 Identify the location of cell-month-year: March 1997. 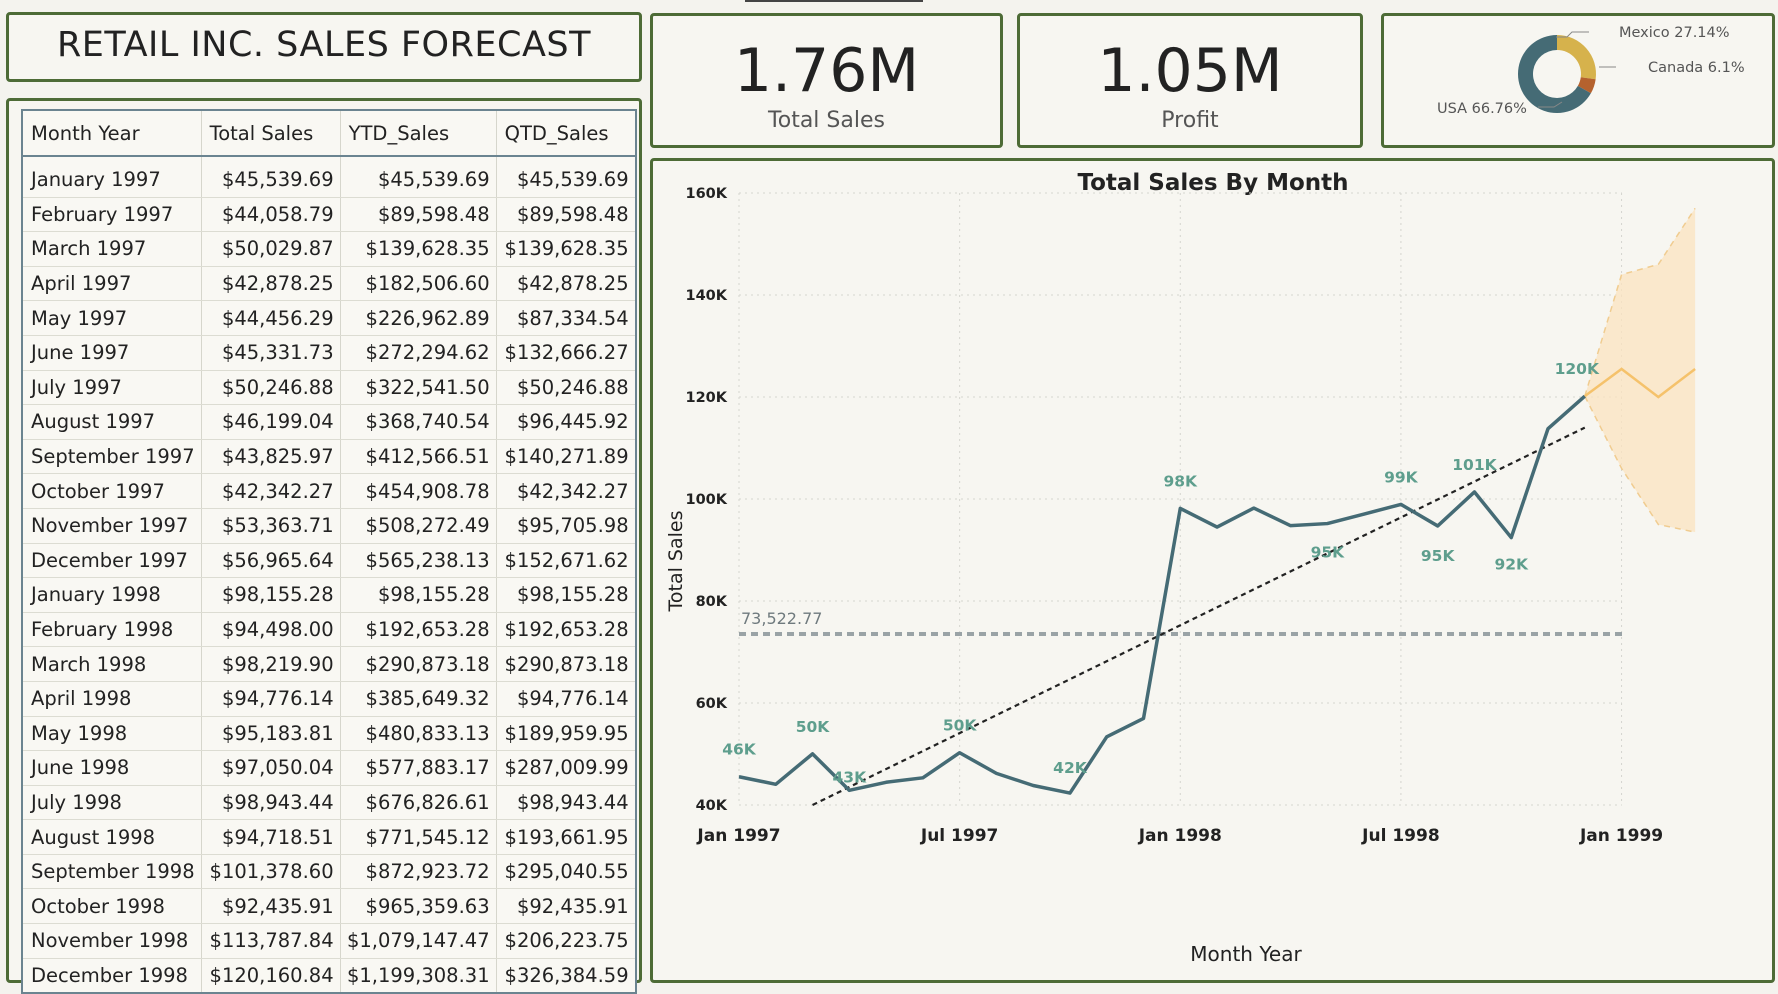
(112, 249).